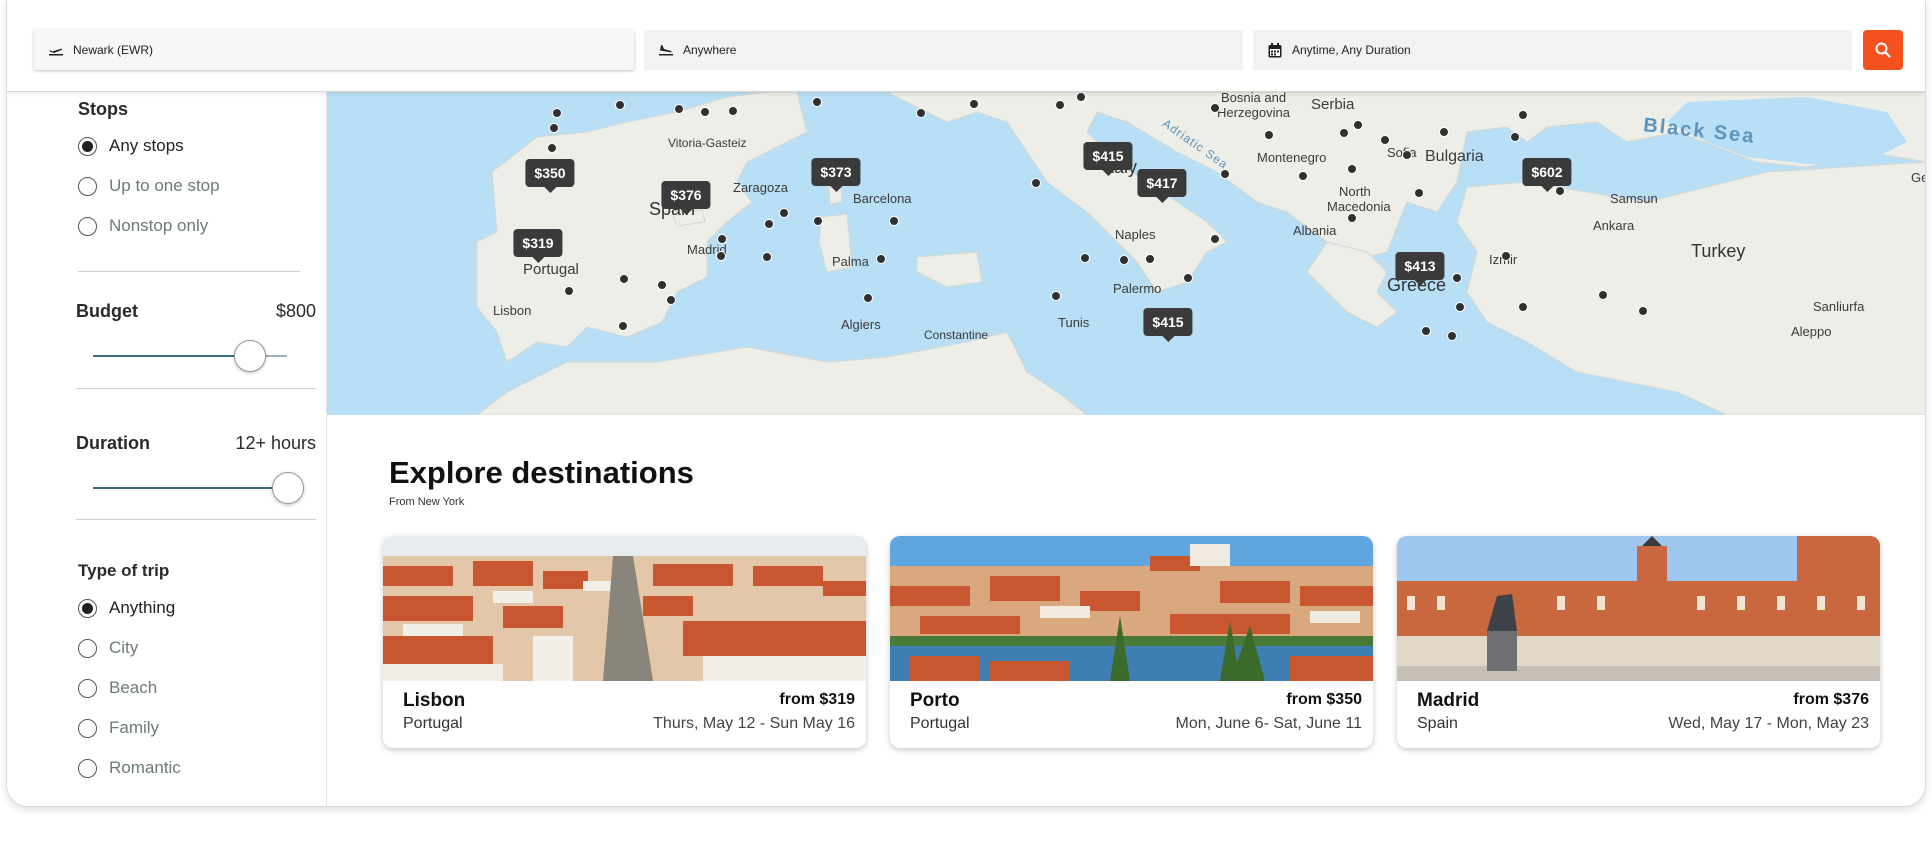 This screenshot has width=1932, height=841. I want to click on search-button, so click(1883, 50).